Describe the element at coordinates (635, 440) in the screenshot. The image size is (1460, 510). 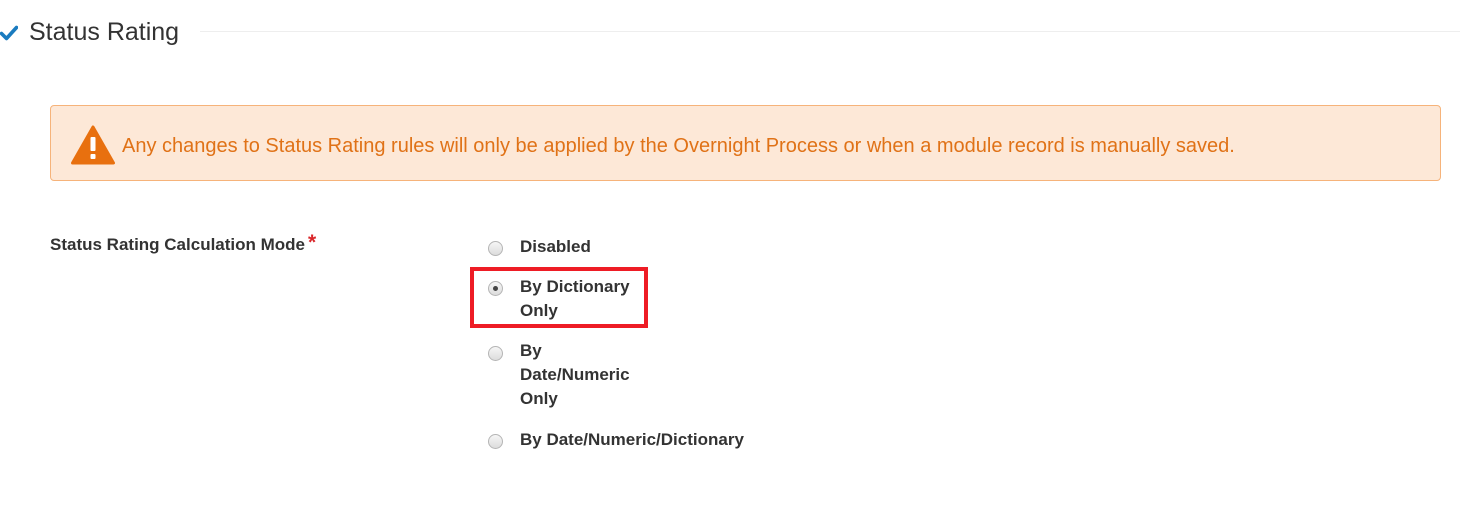
I see `radio-label: By Date/Numeric/Dictionary` at that location.